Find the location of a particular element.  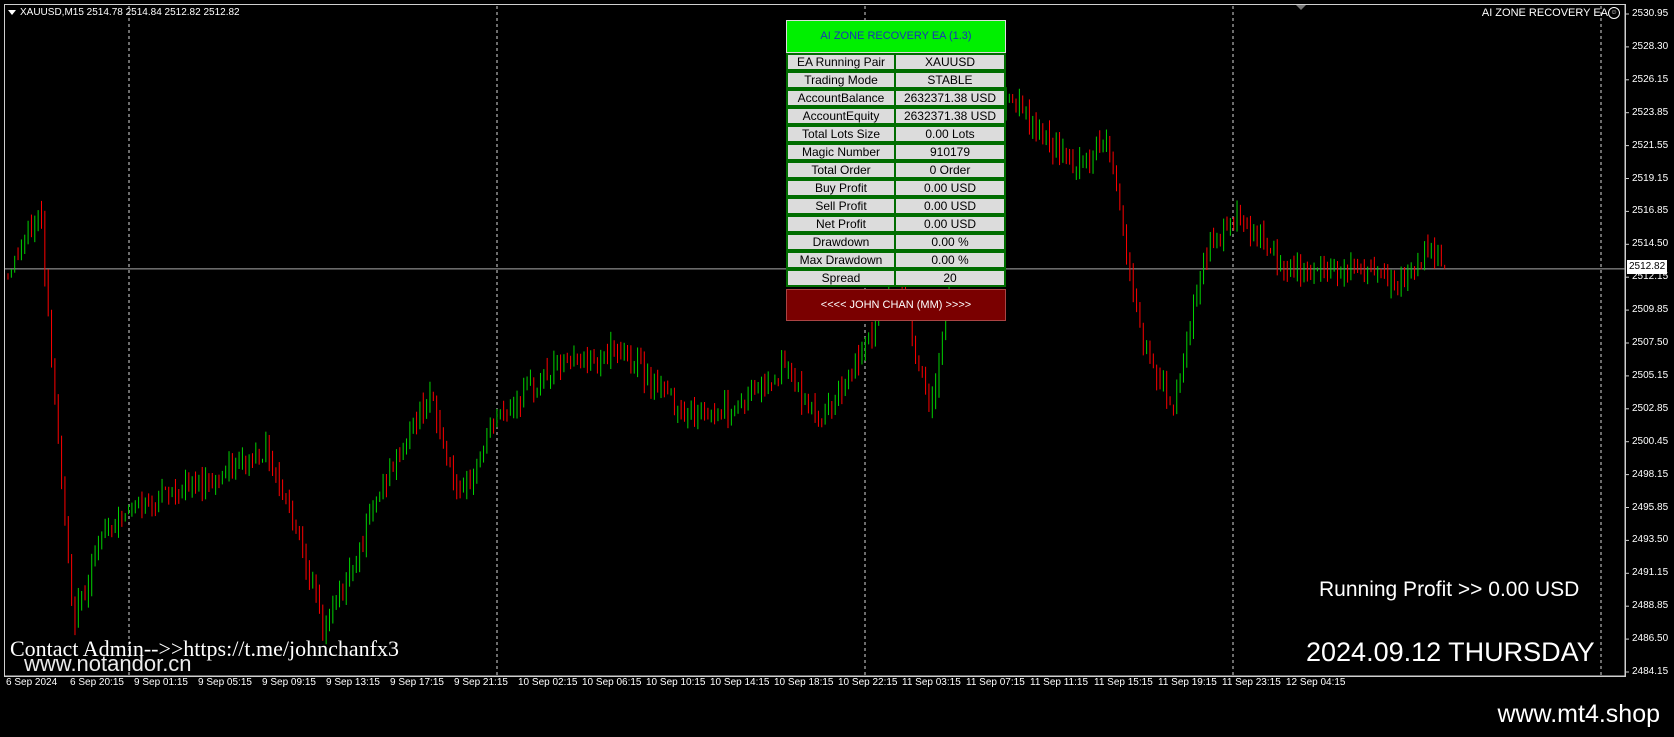

watermark-right: www.mt4.shop is located at coordinates (1578, 714).